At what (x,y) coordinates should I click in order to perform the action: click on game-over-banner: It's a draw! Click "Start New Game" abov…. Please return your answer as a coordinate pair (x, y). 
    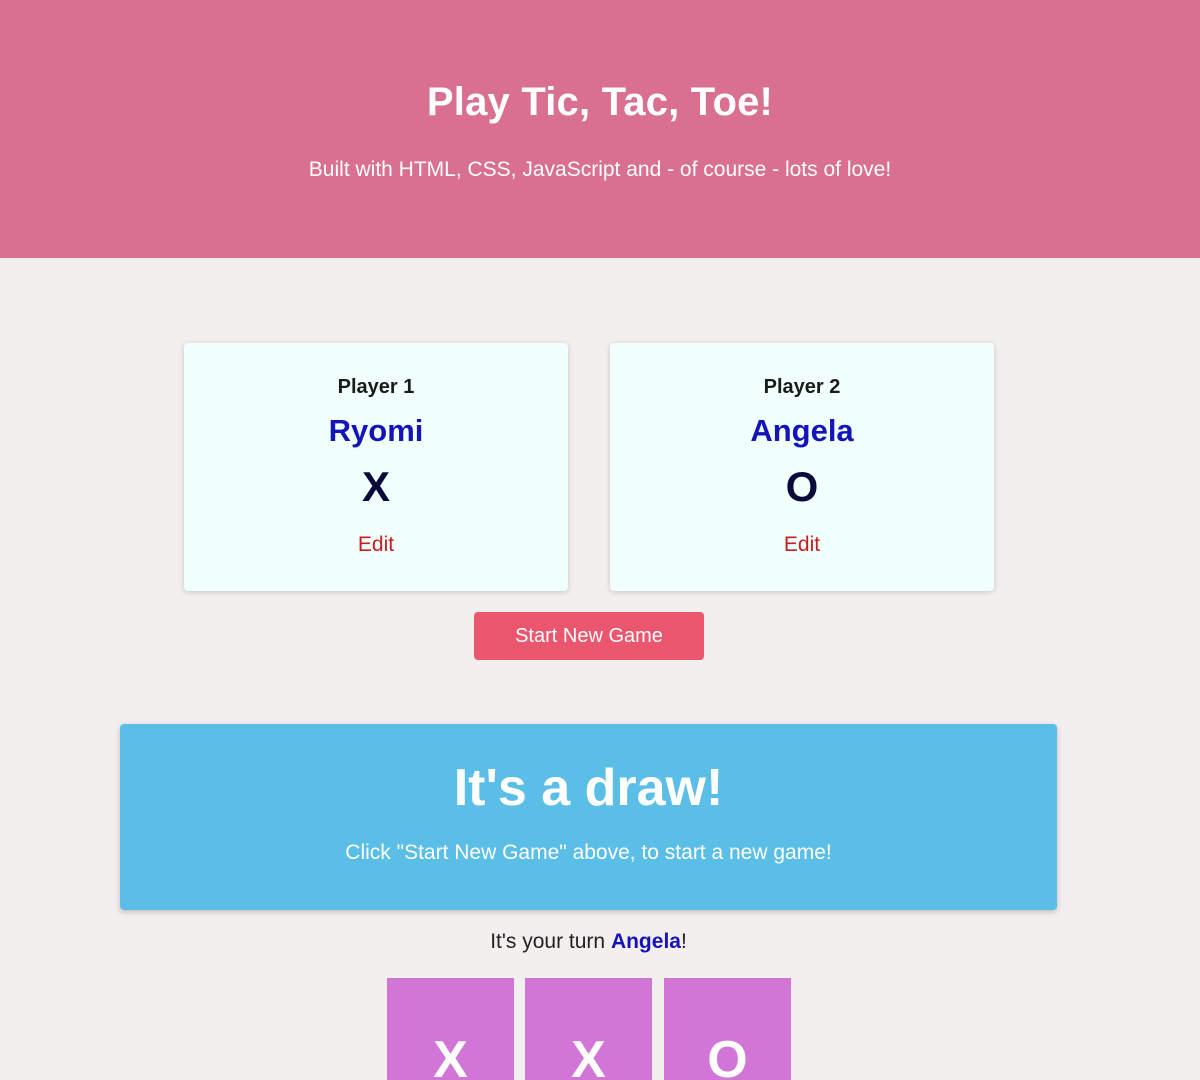
    Looking at the image, I should click on (588, 817).